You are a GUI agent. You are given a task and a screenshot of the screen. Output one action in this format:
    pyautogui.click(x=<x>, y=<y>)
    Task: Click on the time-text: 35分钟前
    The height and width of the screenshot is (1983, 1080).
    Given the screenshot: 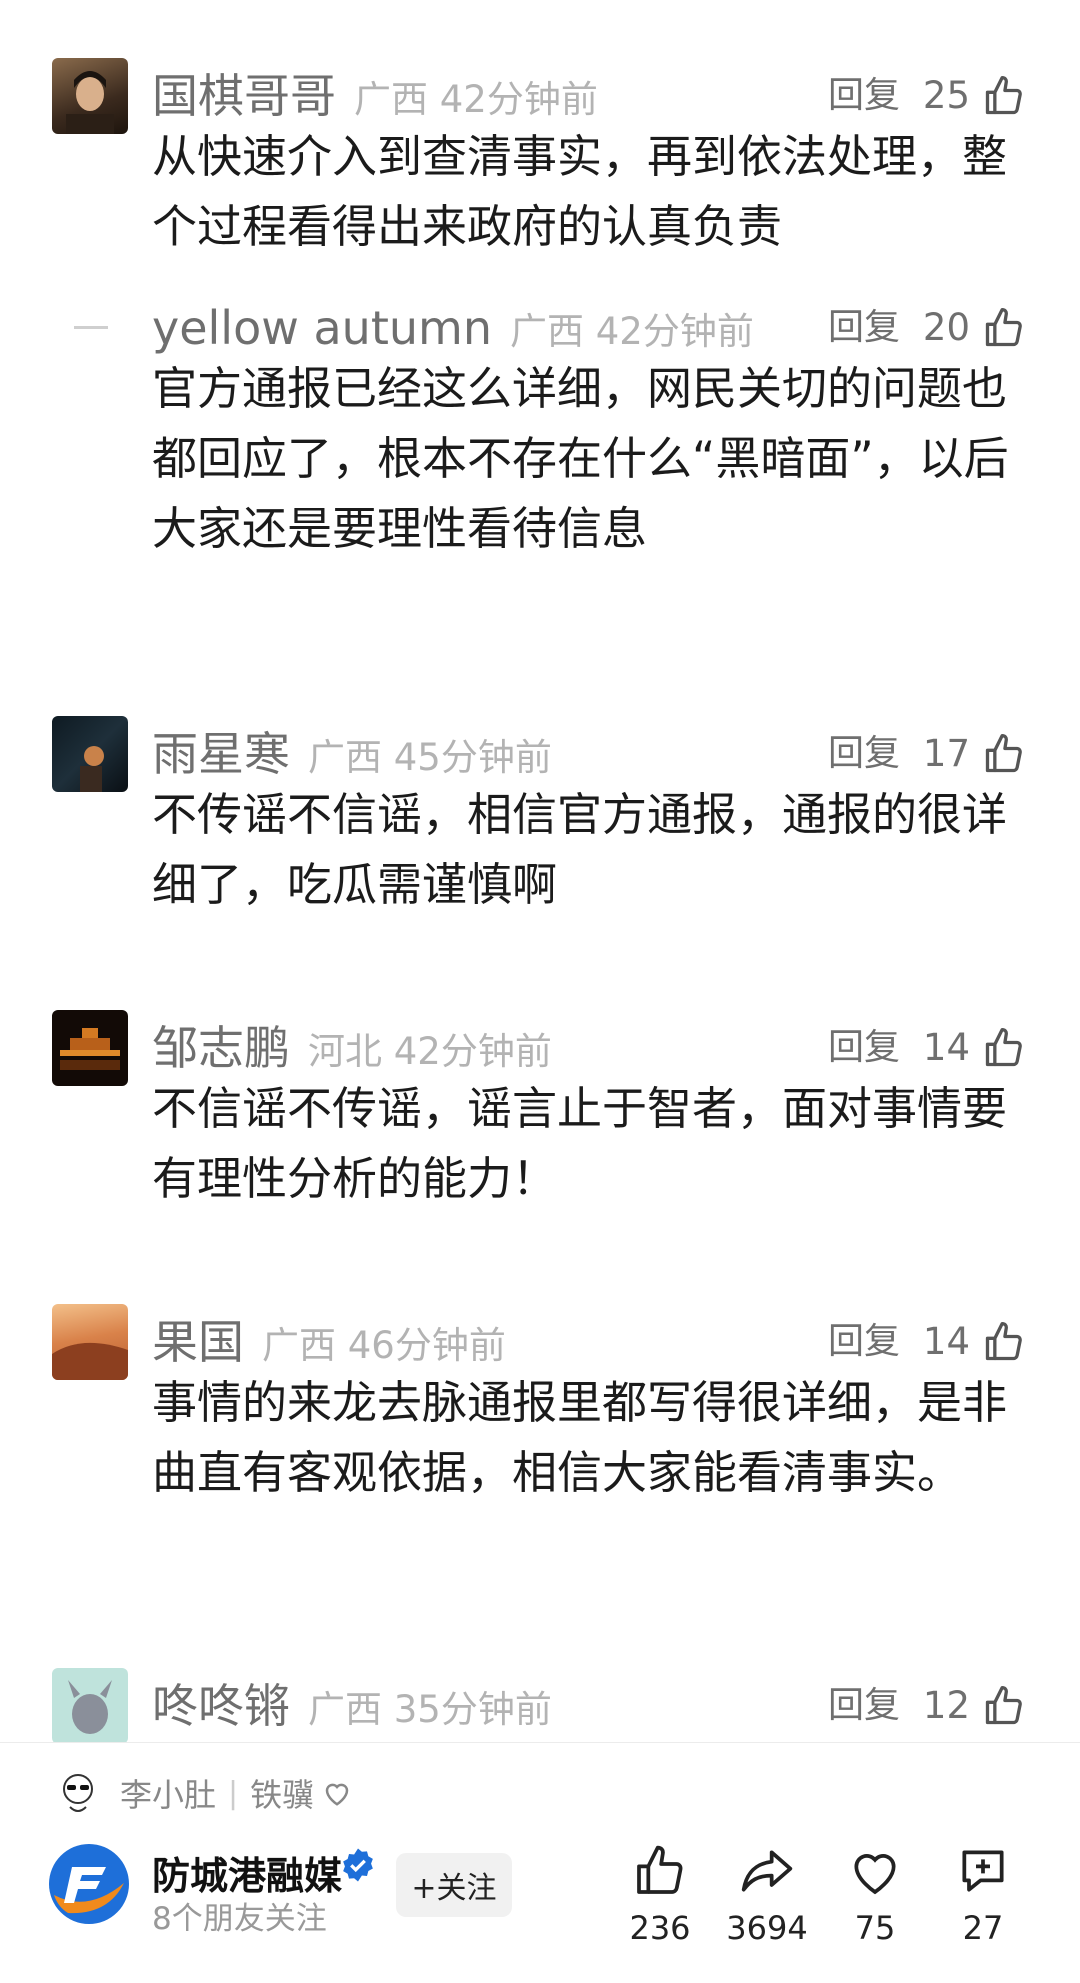 What is the action you would take?
    pyautogui.click(x=472, y=1709)
    